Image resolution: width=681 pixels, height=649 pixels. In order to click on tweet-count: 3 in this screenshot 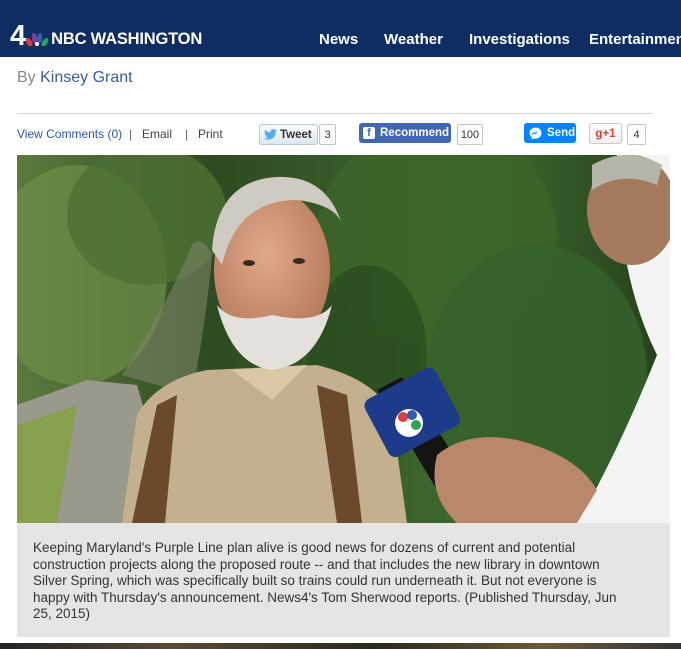, I will do `click(327, 134)`.